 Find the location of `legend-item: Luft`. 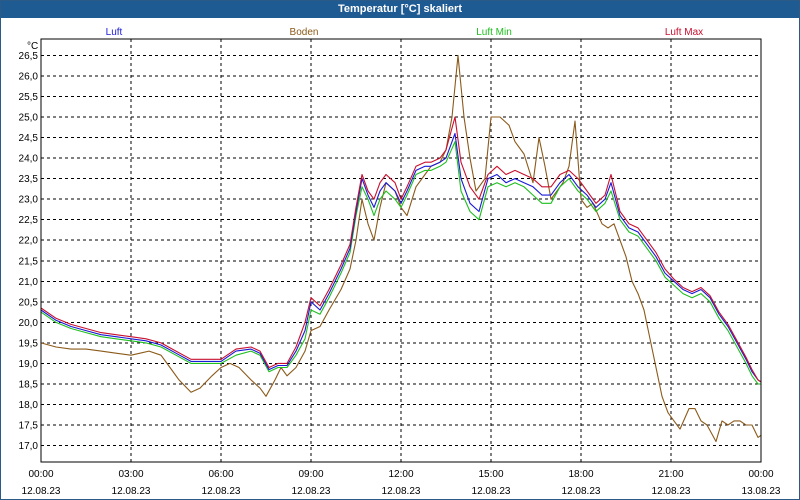

legend-item: Luft is located at coordinates (114, 32).